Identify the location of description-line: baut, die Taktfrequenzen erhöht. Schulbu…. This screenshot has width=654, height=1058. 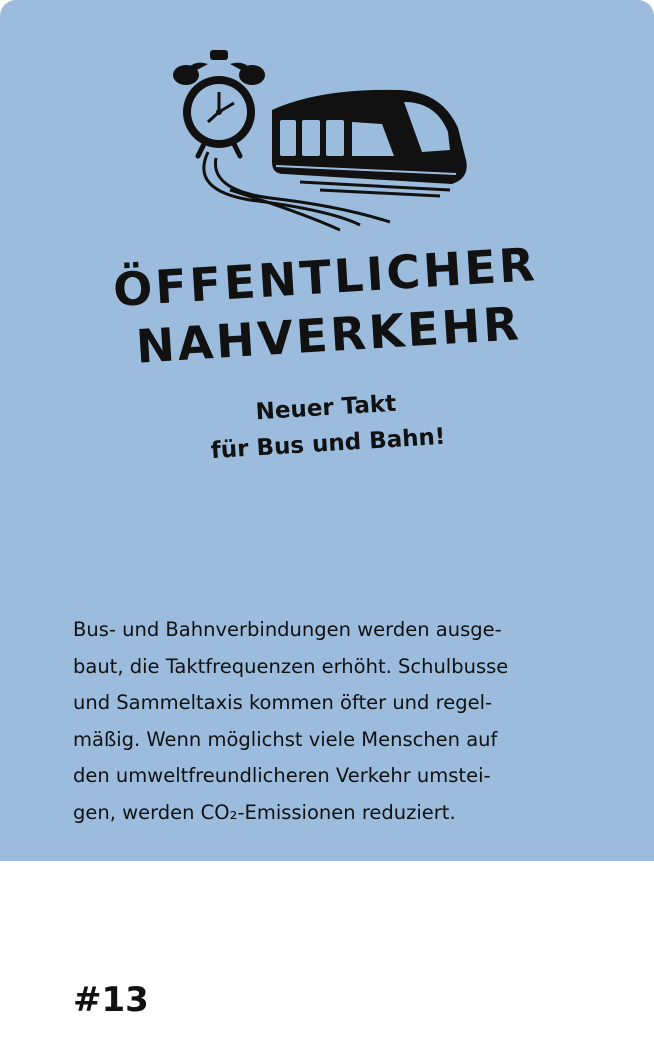
(291, 666).